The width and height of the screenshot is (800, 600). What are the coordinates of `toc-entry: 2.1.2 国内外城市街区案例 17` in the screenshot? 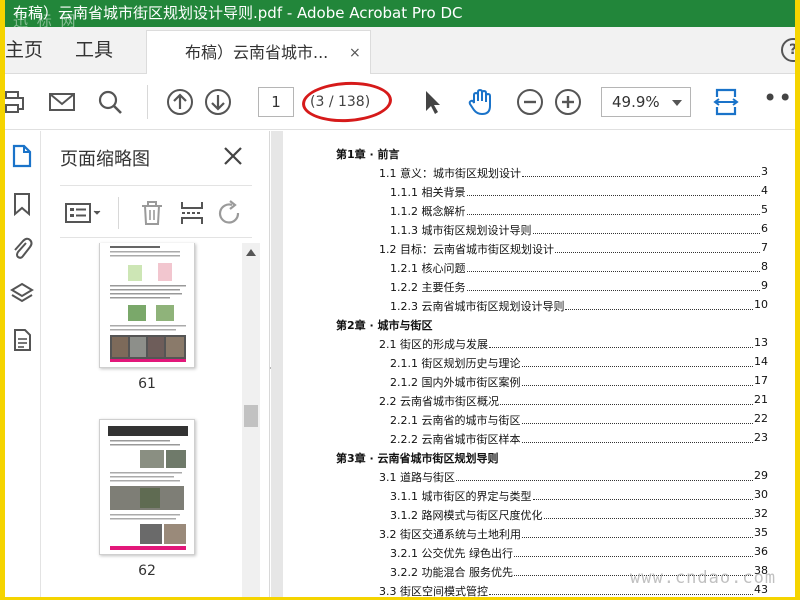 It's located at (552, 380).